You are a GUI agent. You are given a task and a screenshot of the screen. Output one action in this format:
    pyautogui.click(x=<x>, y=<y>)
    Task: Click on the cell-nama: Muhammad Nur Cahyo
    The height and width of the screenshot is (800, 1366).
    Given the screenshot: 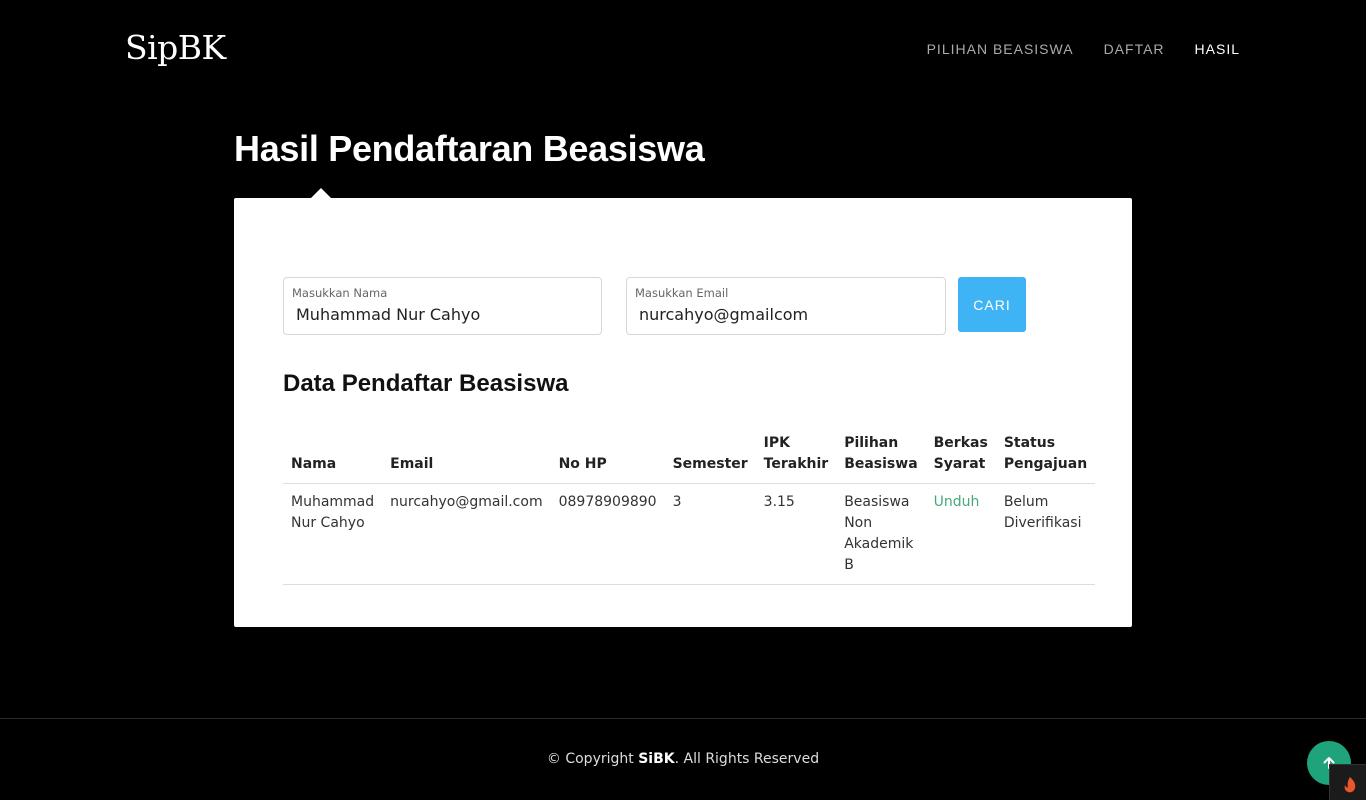 What is the action you would take?
    pyautogui.click(x=333, y=534)
    